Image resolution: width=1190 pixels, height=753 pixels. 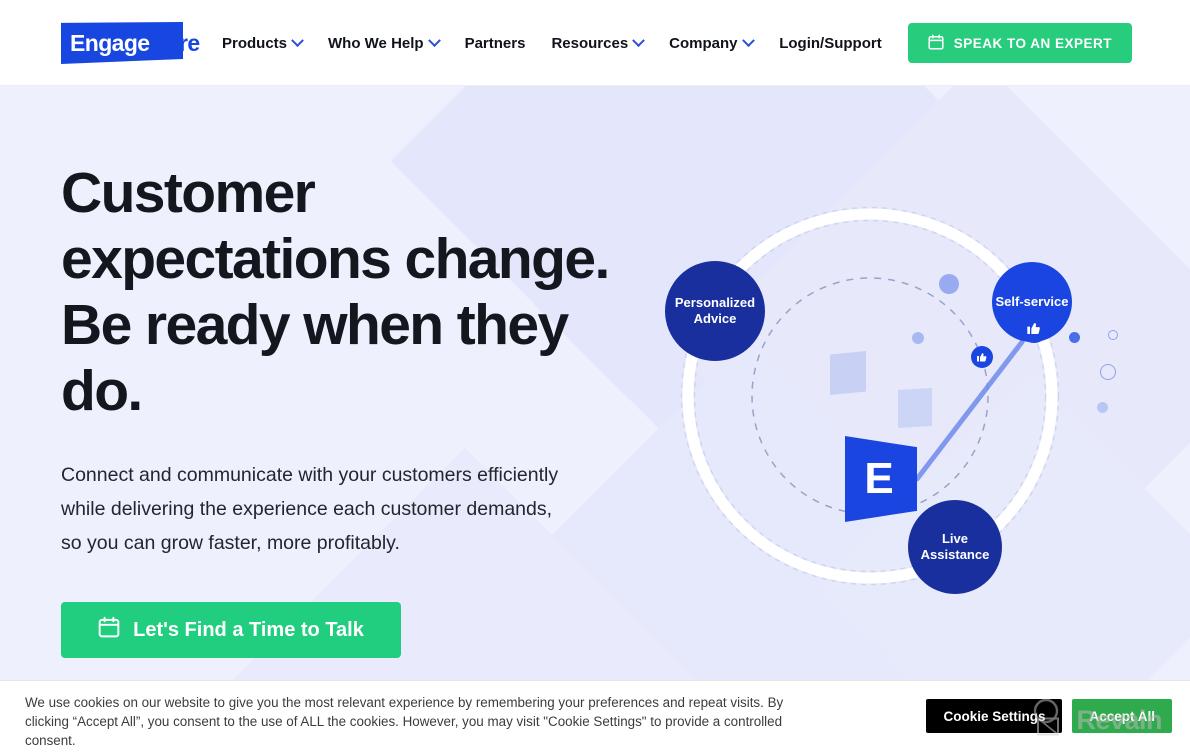 What do you see at coordinates (1122, 716) in the screenshot?
I see `accept-all-button: Accept All` at bounding box center [1122, 716].